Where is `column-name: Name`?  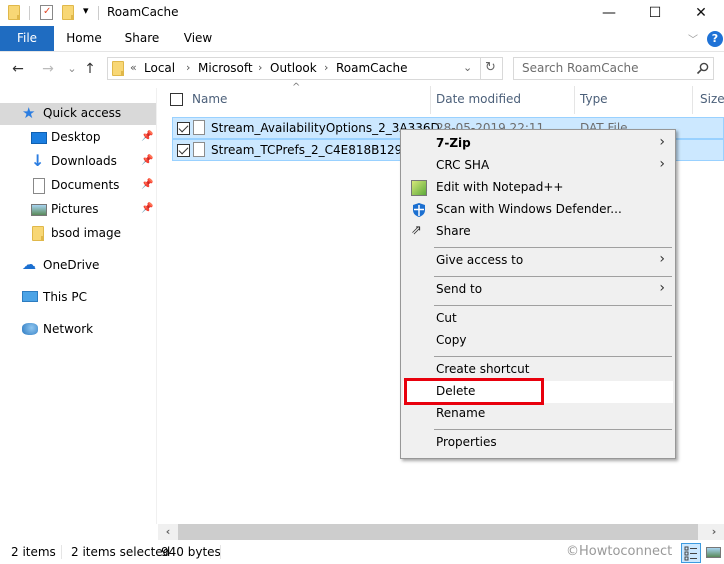 column-name: Name is located at coordinates (209, 99).